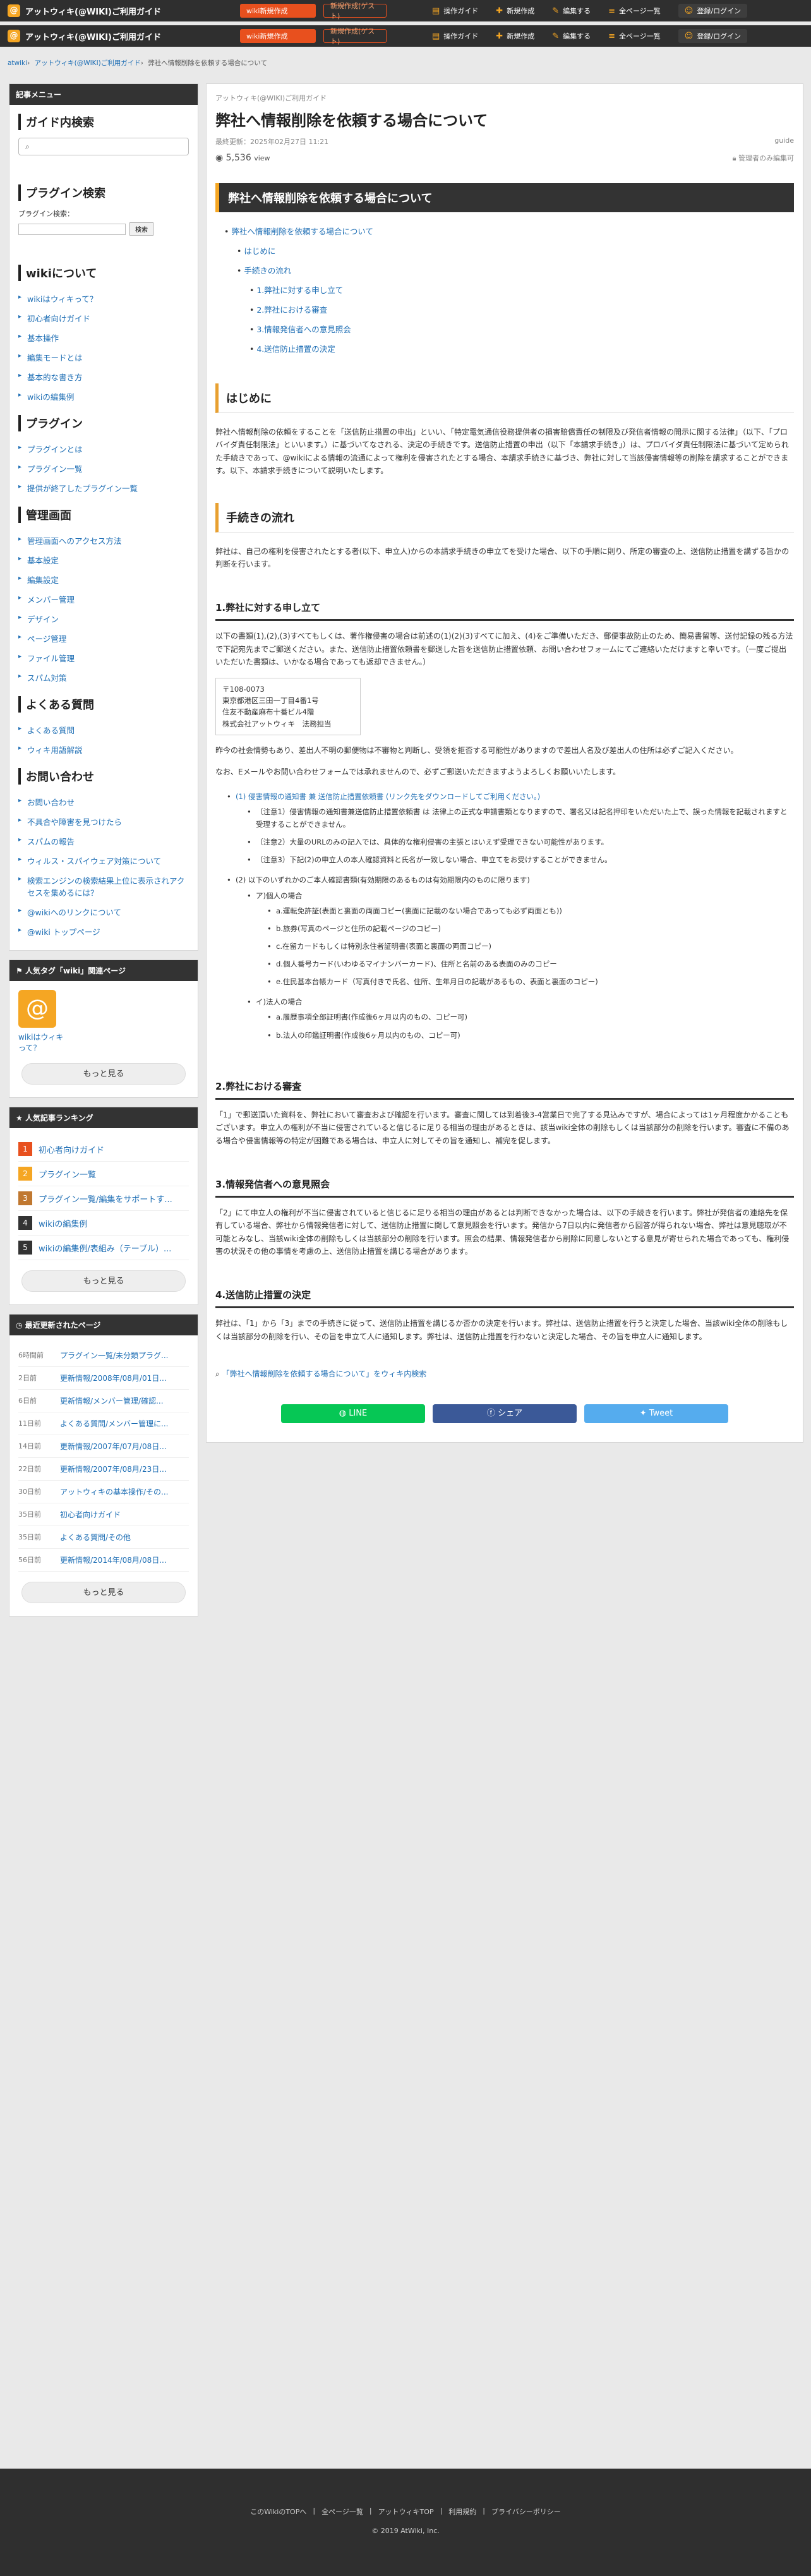 Image resolution: width=811 pixels, height=2576 pixels. Describe the element at coordinates (25, 1149) in the screenshot. I see `rank-number: 1` at that location.